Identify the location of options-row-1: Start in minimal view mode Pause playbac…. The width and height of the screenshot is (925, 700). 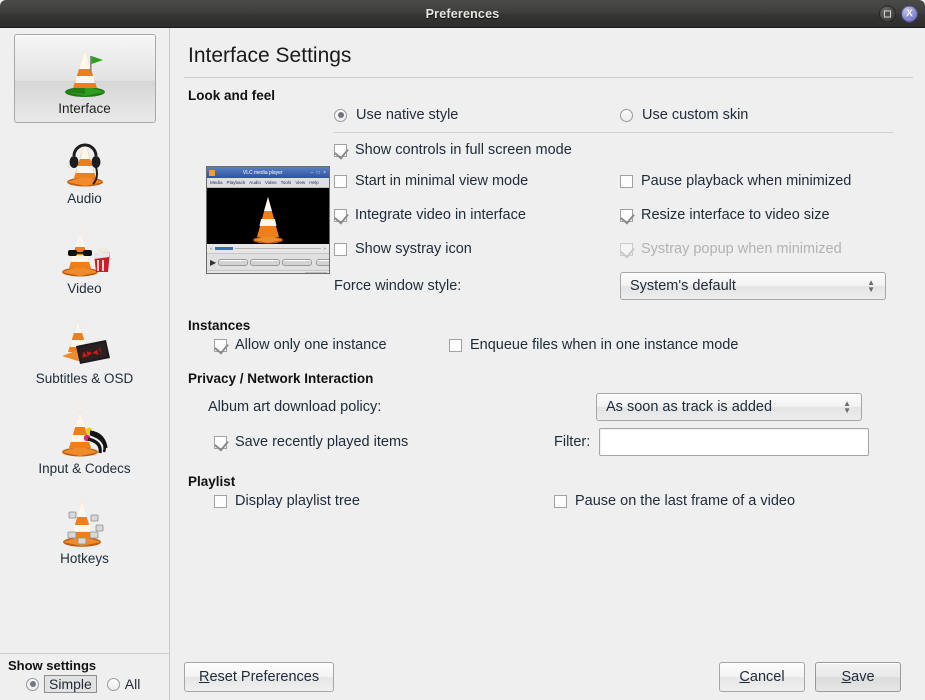
(623, 181).